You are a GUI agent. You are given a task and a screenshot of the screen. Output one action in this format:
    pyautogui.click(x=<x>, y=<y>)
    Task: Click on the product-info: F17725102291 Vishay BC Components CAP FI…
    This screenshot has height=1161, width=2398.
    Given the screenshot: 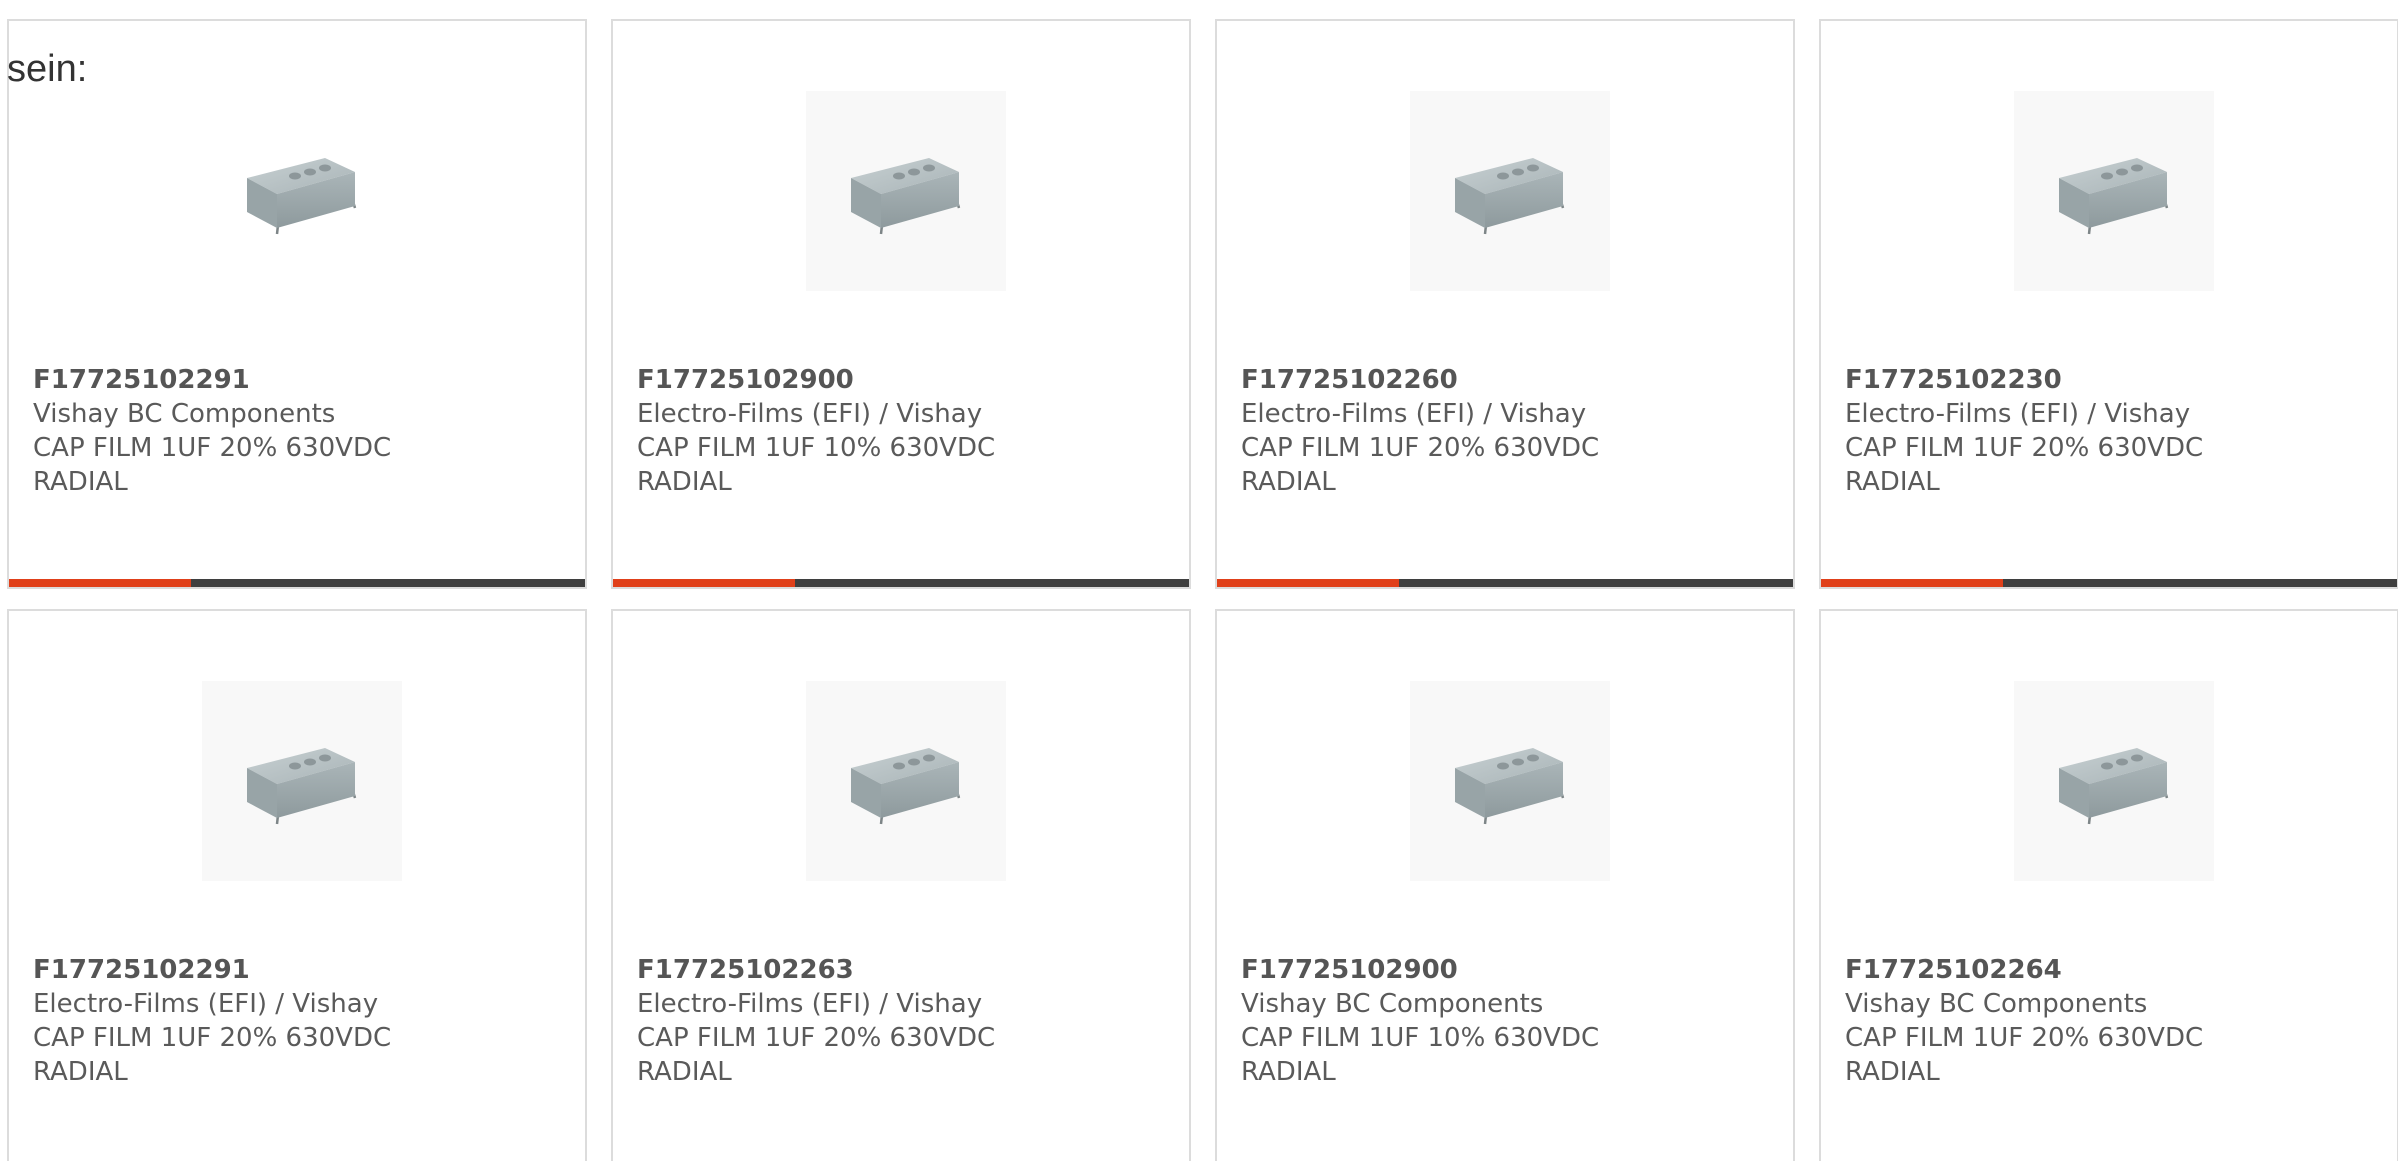 What is the action you would take?
    pyautogui.click(x=212, y=431)
    